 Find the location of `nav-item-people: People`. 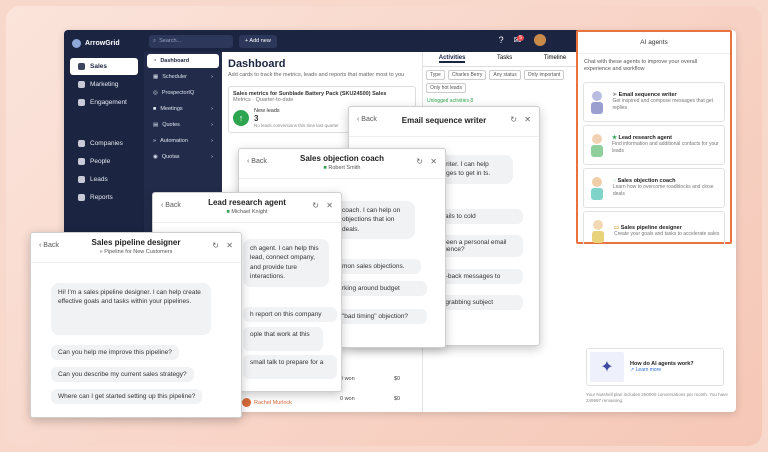

nav-item-people: People is located at coordinates (104, 161).